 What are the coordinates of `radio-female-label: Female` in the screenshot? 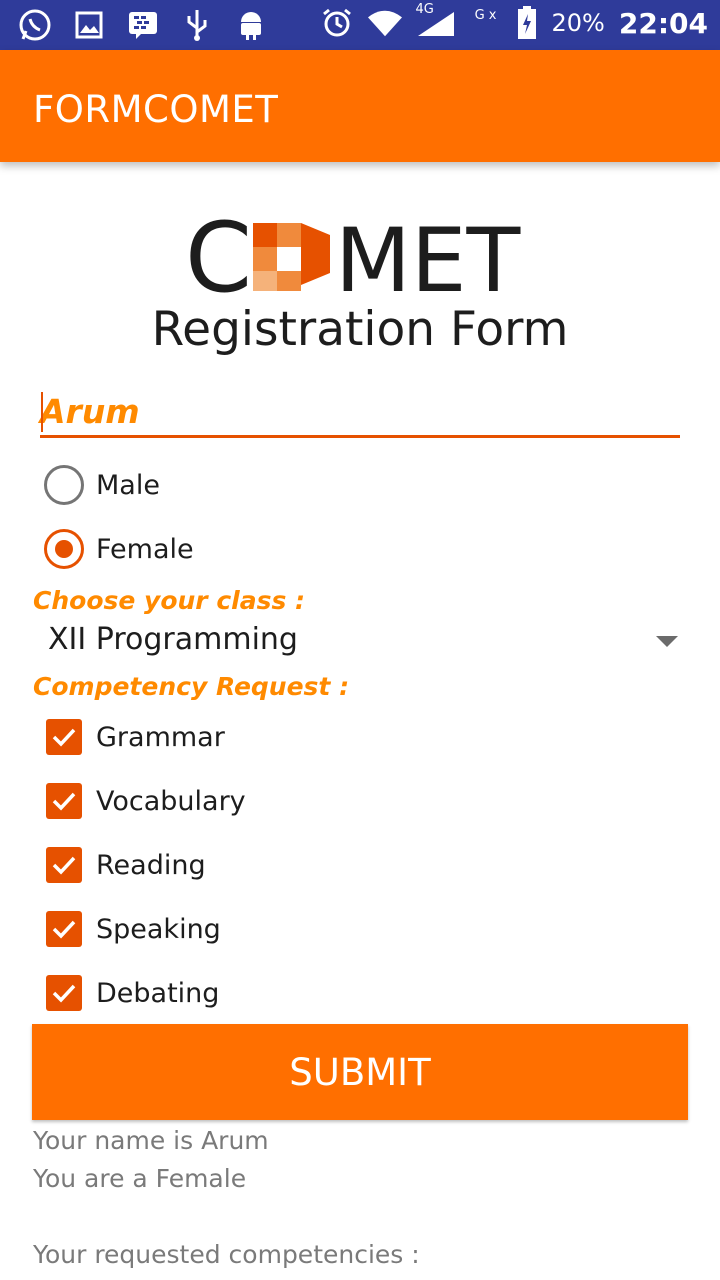 It's located at (145, 549).